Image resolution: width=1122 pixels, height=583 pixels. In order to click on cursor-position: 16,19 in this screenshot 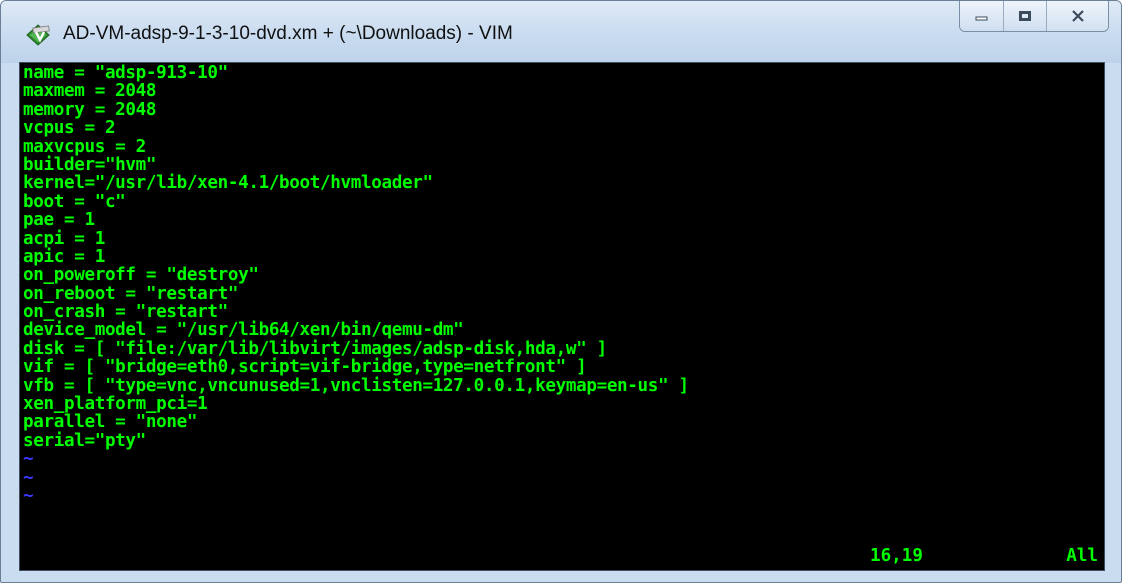, I will do `click(896, 556)`.